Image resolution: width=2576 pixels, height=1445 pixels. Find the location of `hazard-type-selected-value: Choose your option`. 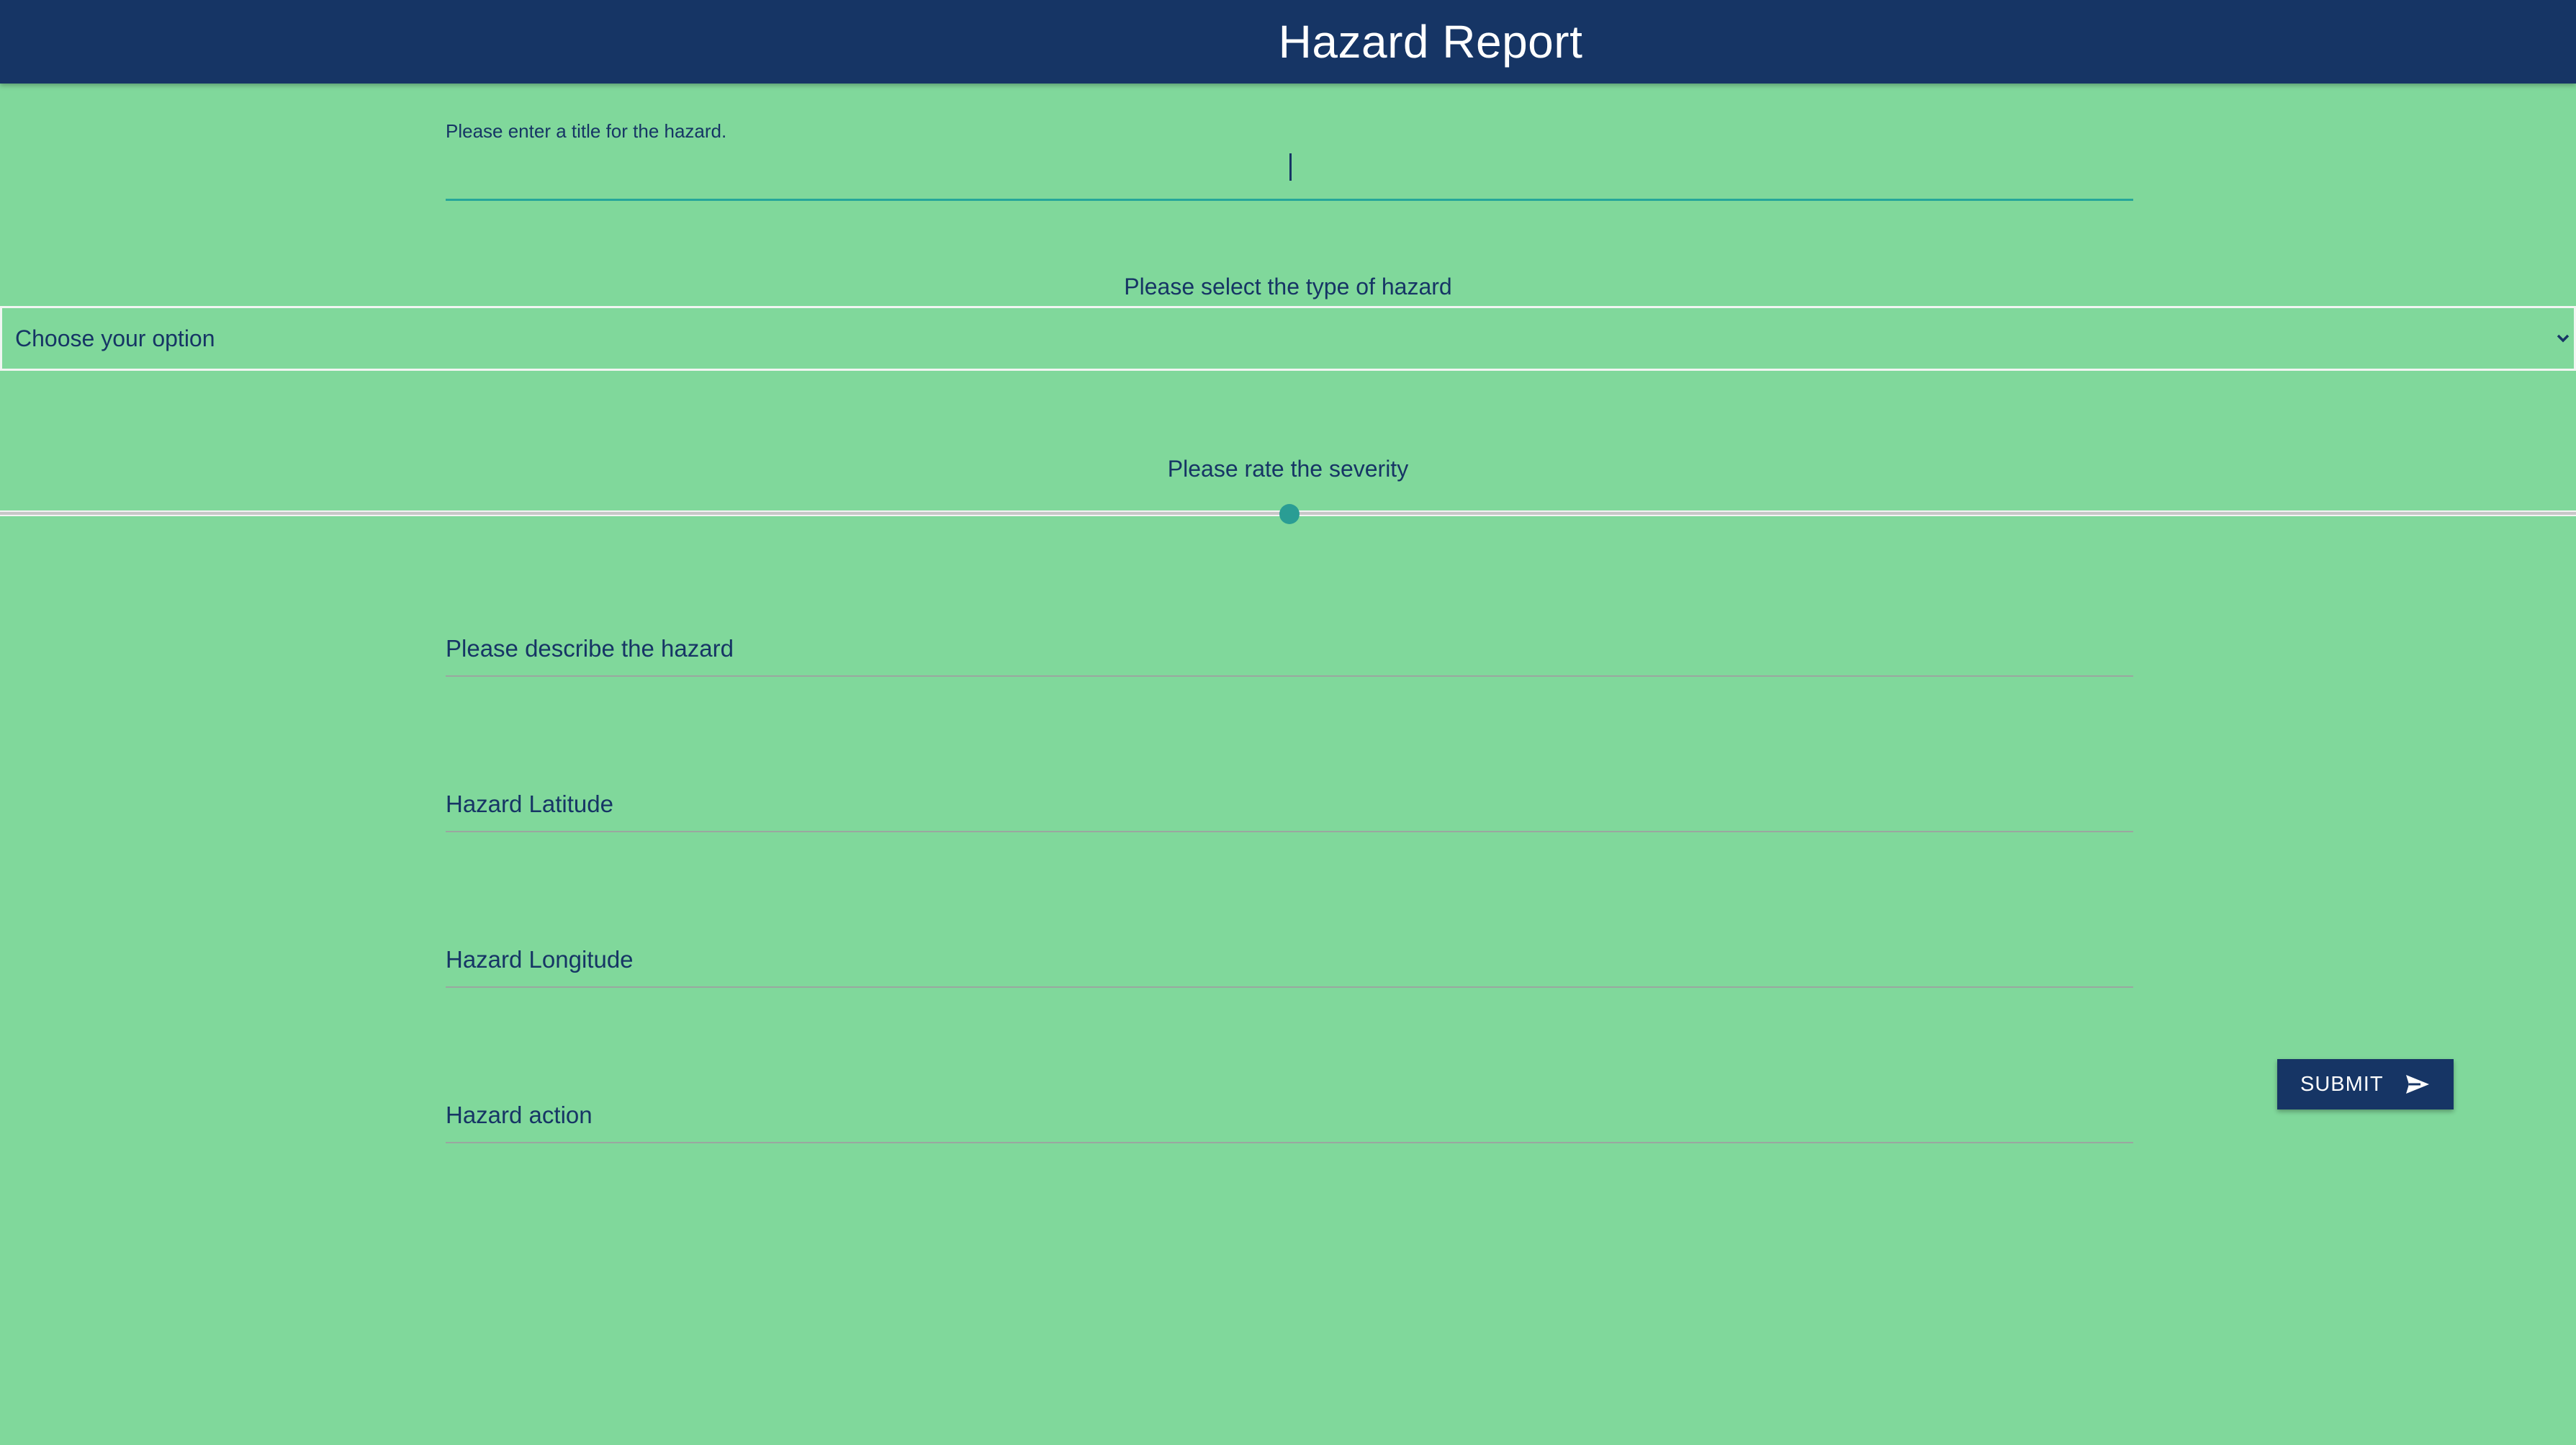

hazard-type-selected-value: Choose your option is located at coordinates (115, 338).